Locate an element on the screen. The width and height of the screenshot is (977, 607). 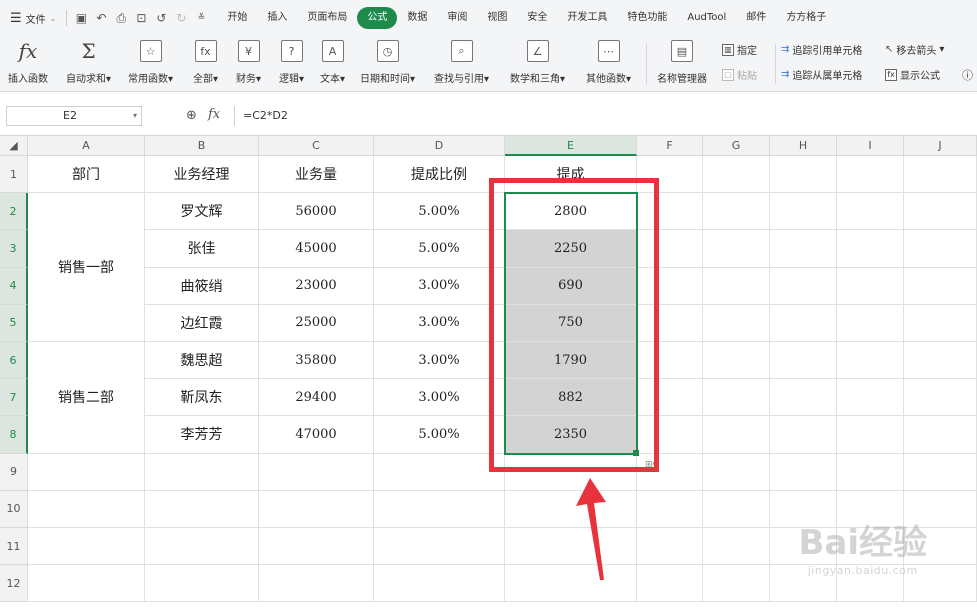
commission-cell: 882 is located at coordinates (571, 398).